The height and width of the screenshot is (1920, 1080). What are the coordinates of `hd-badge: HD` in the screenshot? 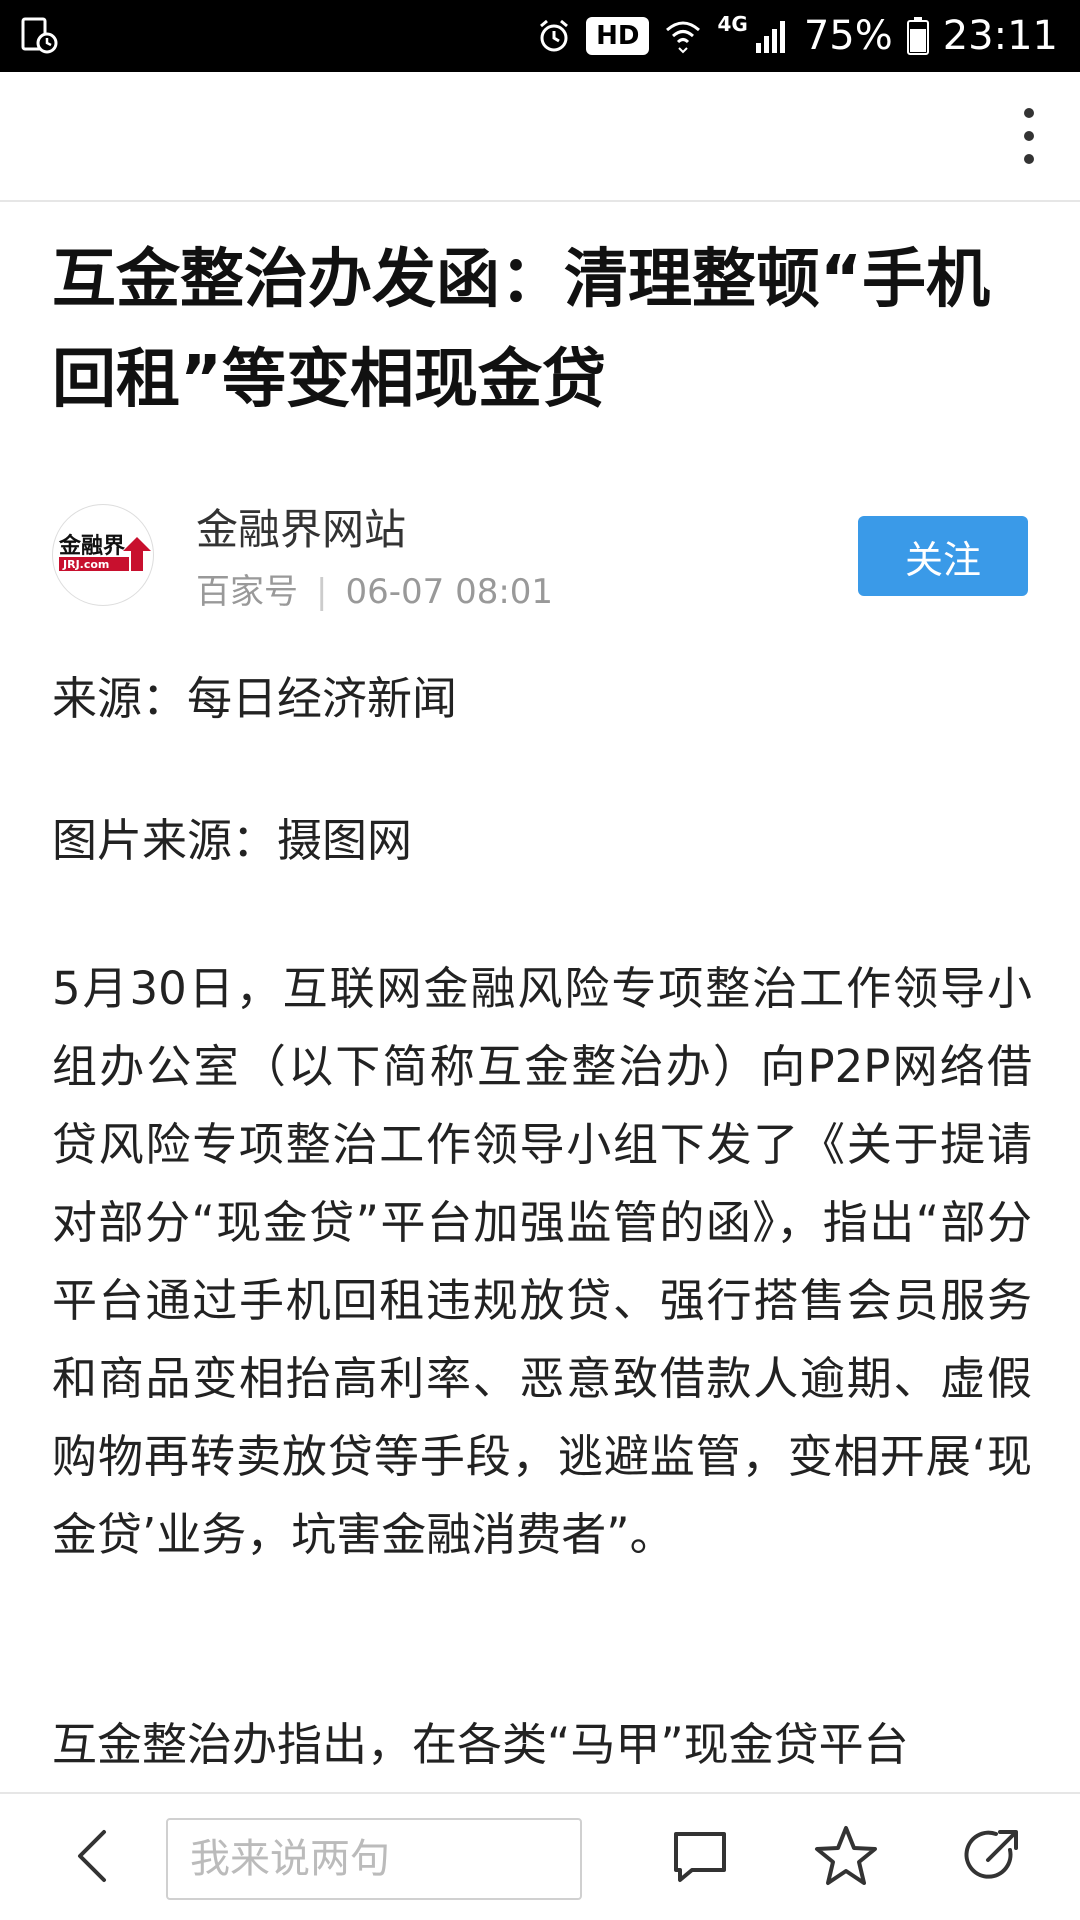 It's located at (618, 36).